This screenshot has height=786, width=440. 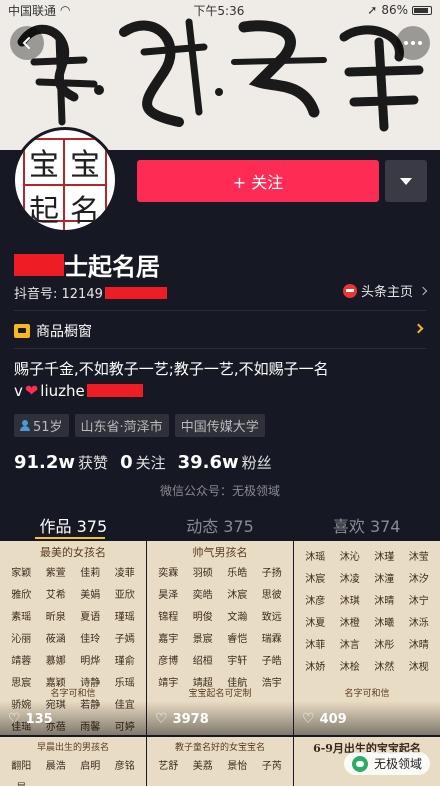 What do you see at coordinates (237, 573) in the screenshot?
I see `name-entry: 乐皓` at bounding box center [237, 573].